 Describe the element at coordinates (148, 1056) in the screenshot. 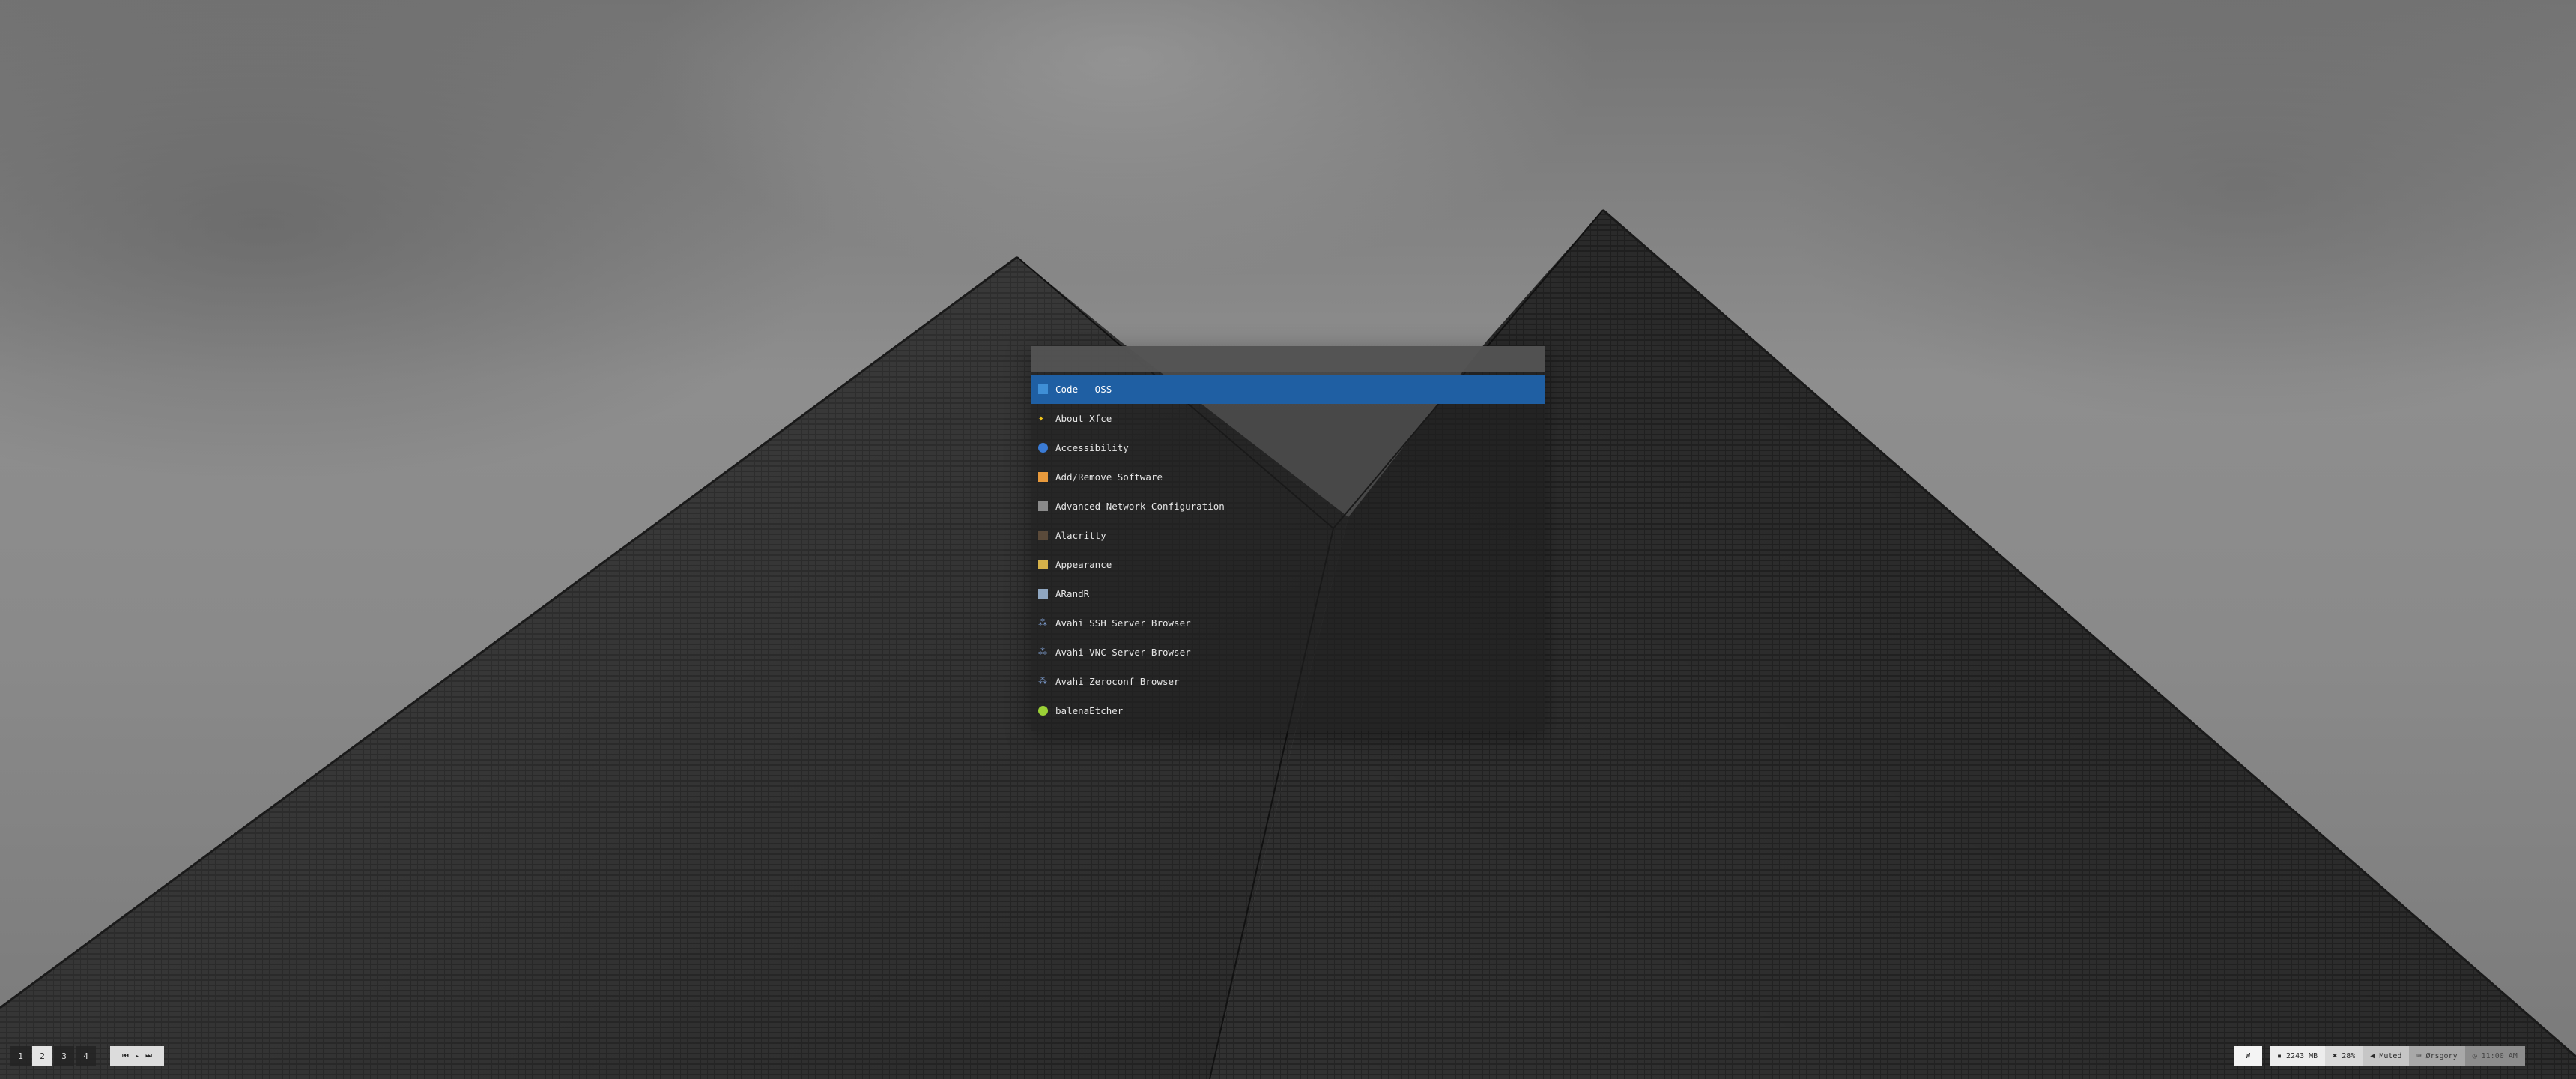

I see `next-track-button: ⏭` at that location.